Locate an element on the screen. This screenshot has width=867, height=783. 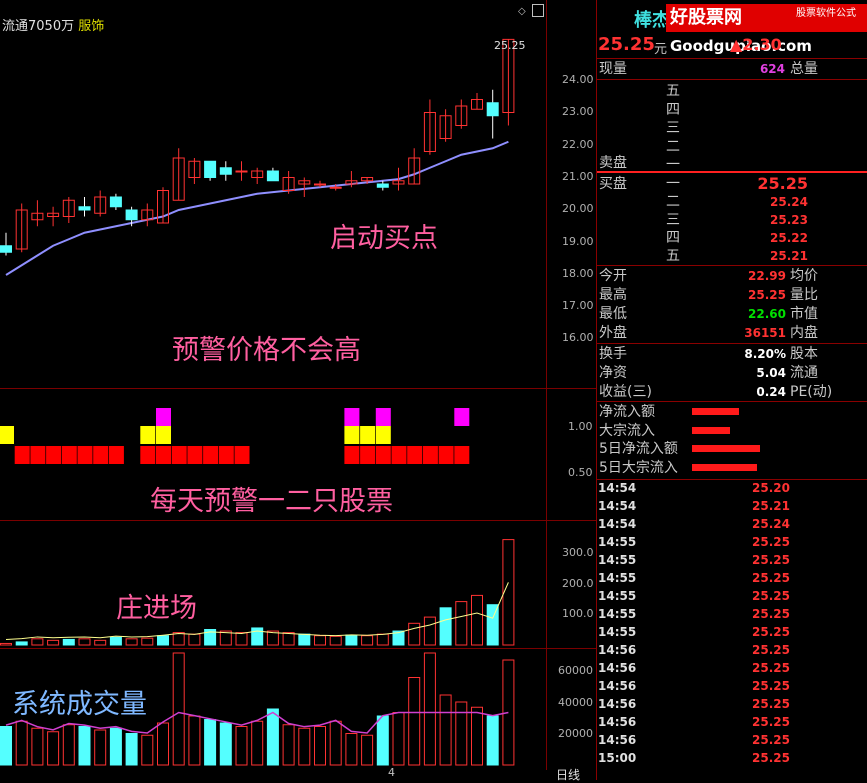
fundamental-label: 收益(三) is located at coordinates (625, 392).